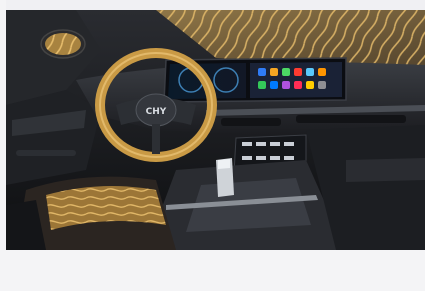  Describe the element at coordinates (225, 177) in the screenshot. I see `gear-selector` at that location.